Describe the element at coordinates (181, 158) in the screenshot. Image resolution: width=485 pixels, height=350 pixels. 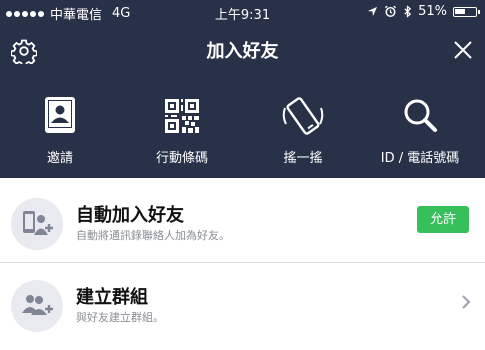
I see `action-label: 行動條碼` at that location.